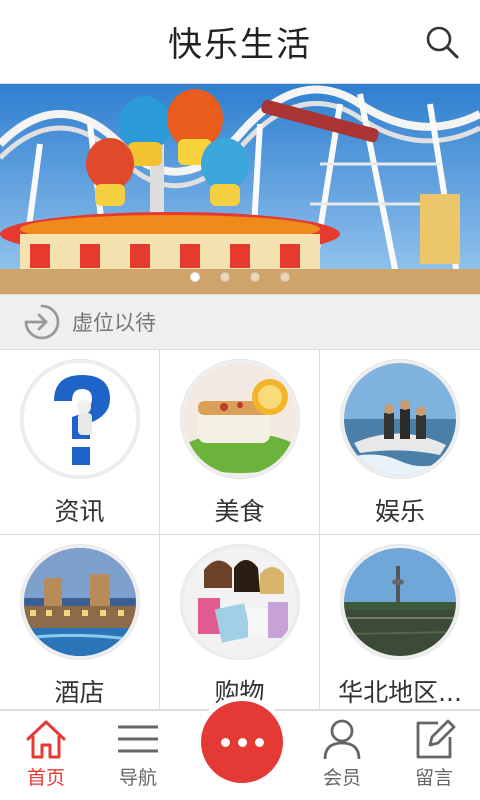 Image resolution: width=480 pixels, height=800 pixels. What do you see at coordinates (341, 778) in the screenshot?
I see `tab-label: 会员` at bounding box center [341, 778].